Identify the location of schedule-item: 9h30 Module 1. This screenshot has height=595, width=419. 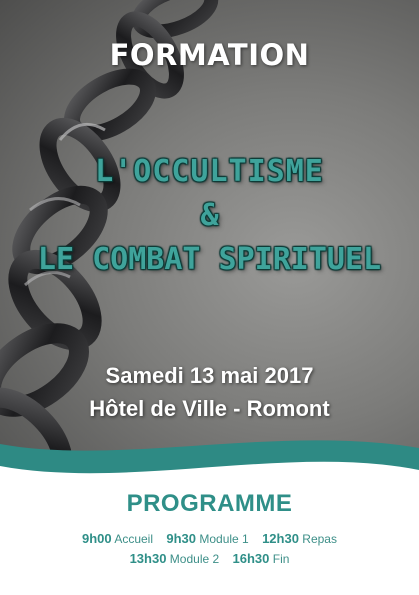
(209, 538).